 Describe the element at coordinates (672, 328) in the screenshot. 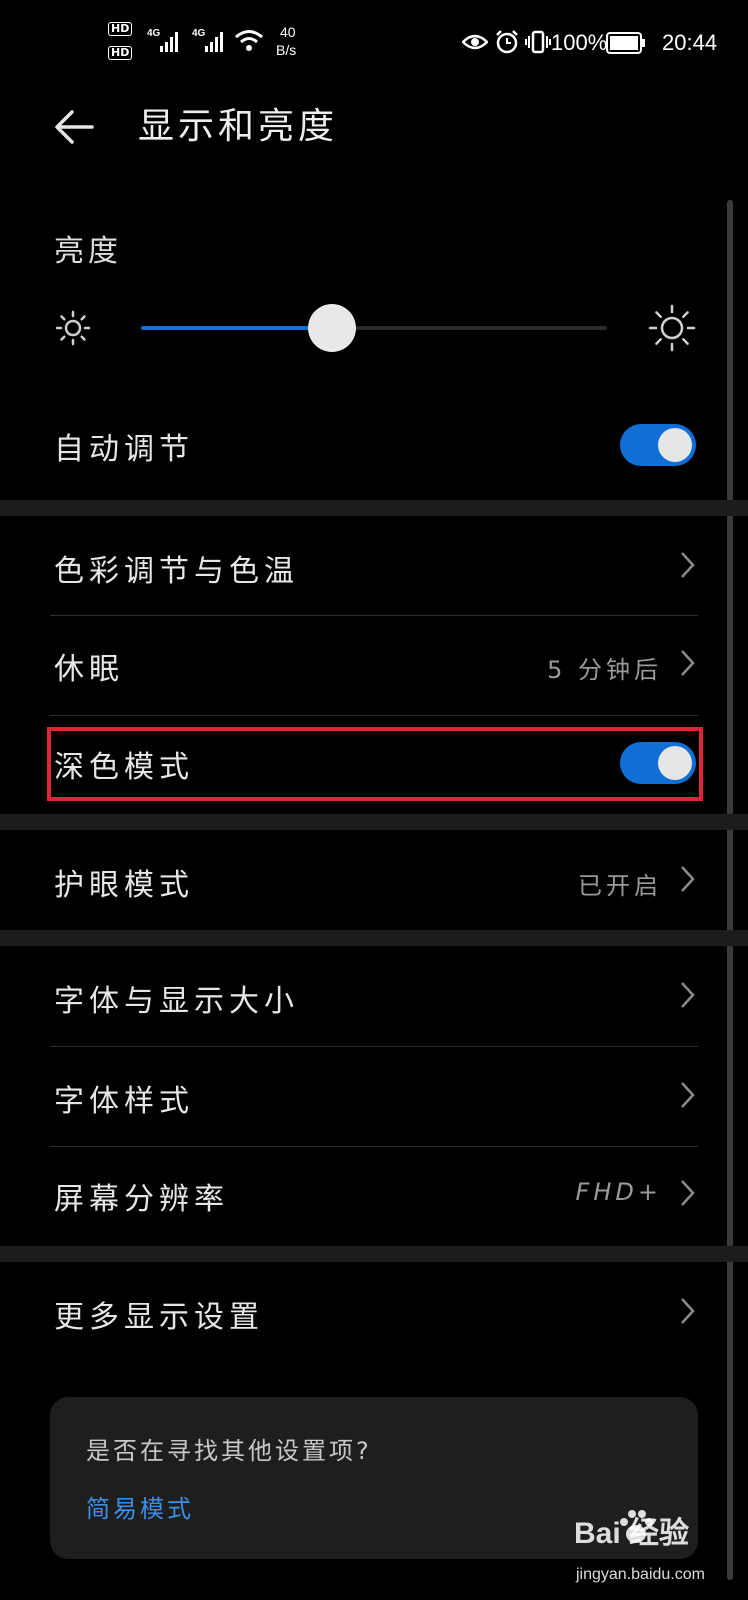

I see `brightness-high-icon` at that location.